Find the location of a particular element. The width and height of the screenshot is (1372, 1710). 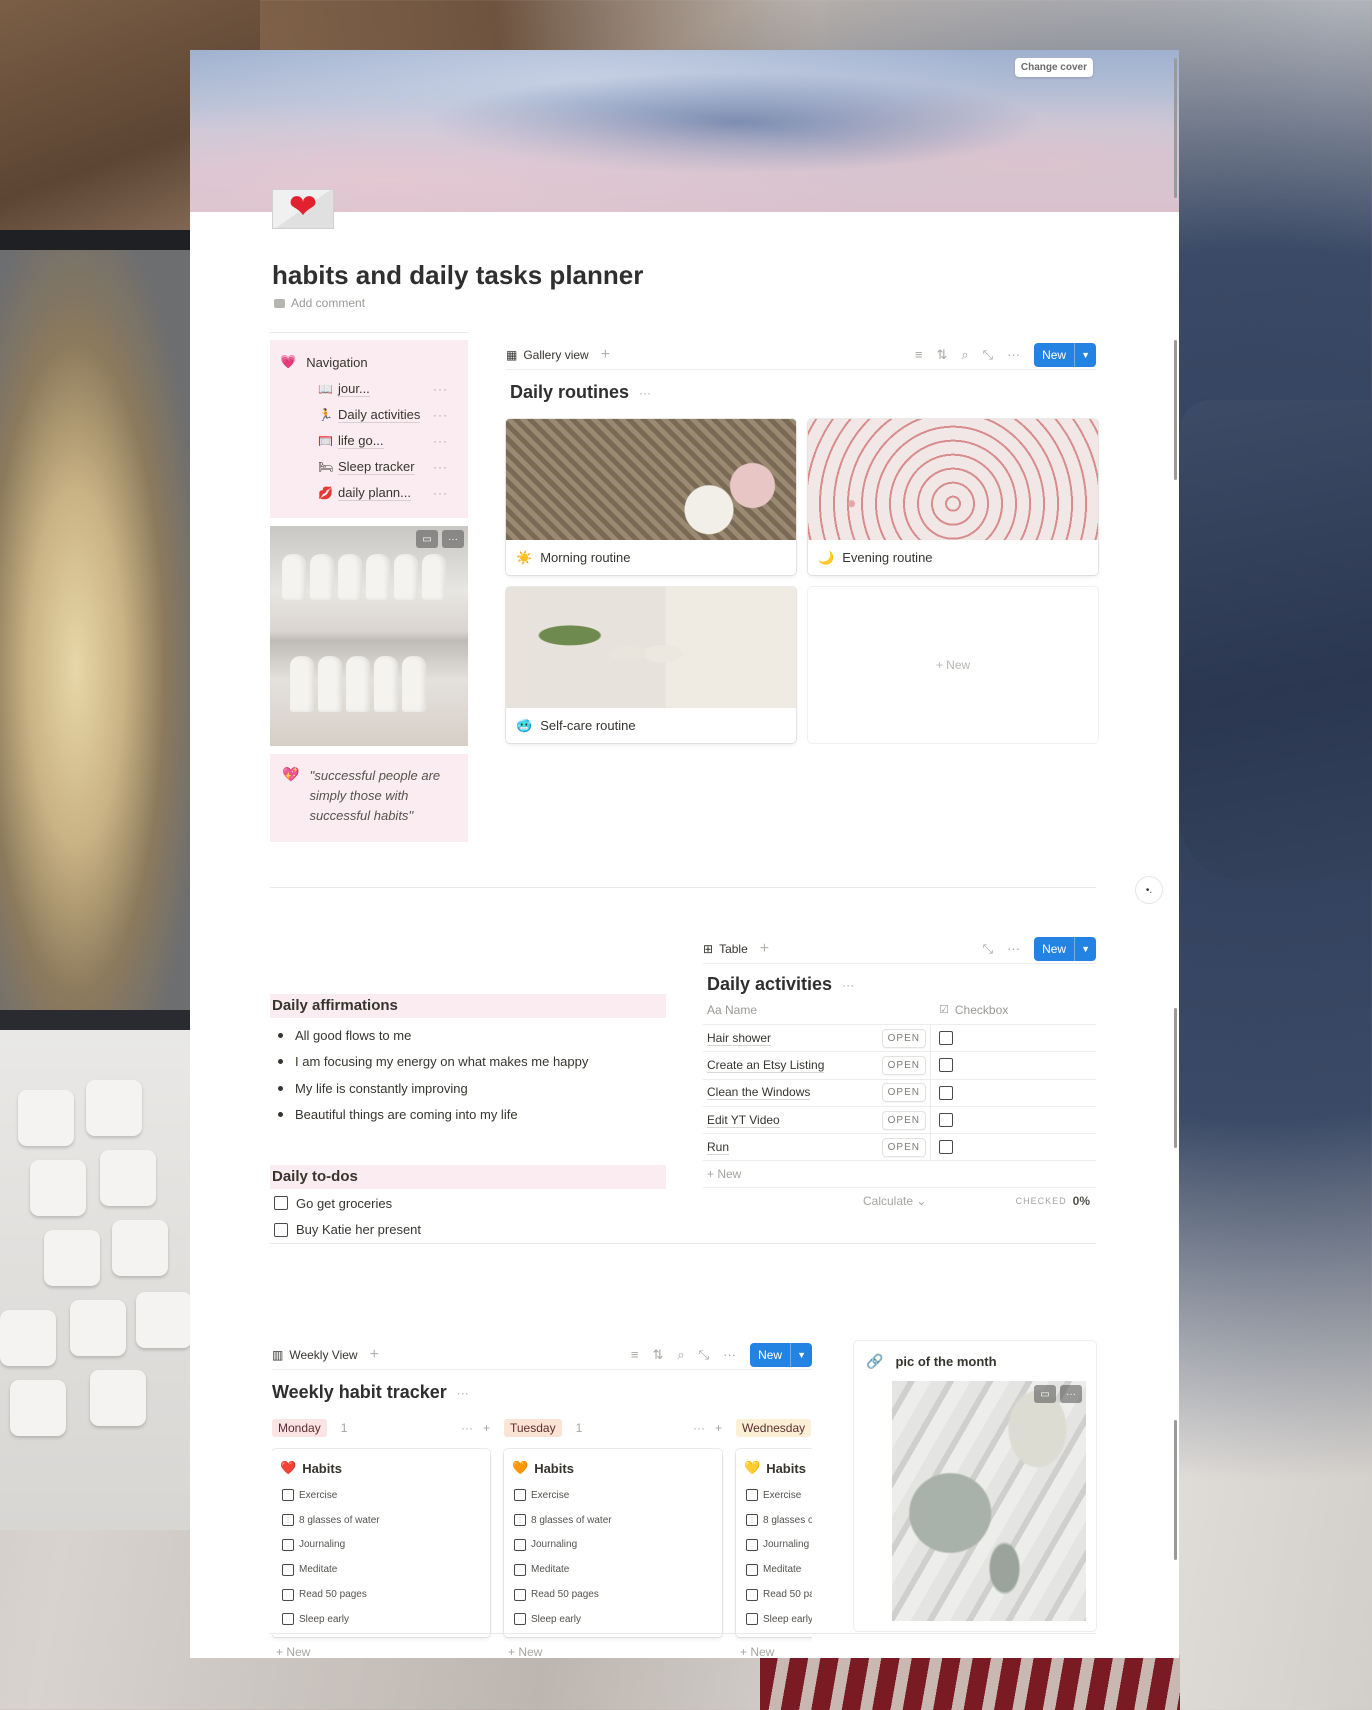

filter-icon: ≡ is located at coordinates (635, 1354).